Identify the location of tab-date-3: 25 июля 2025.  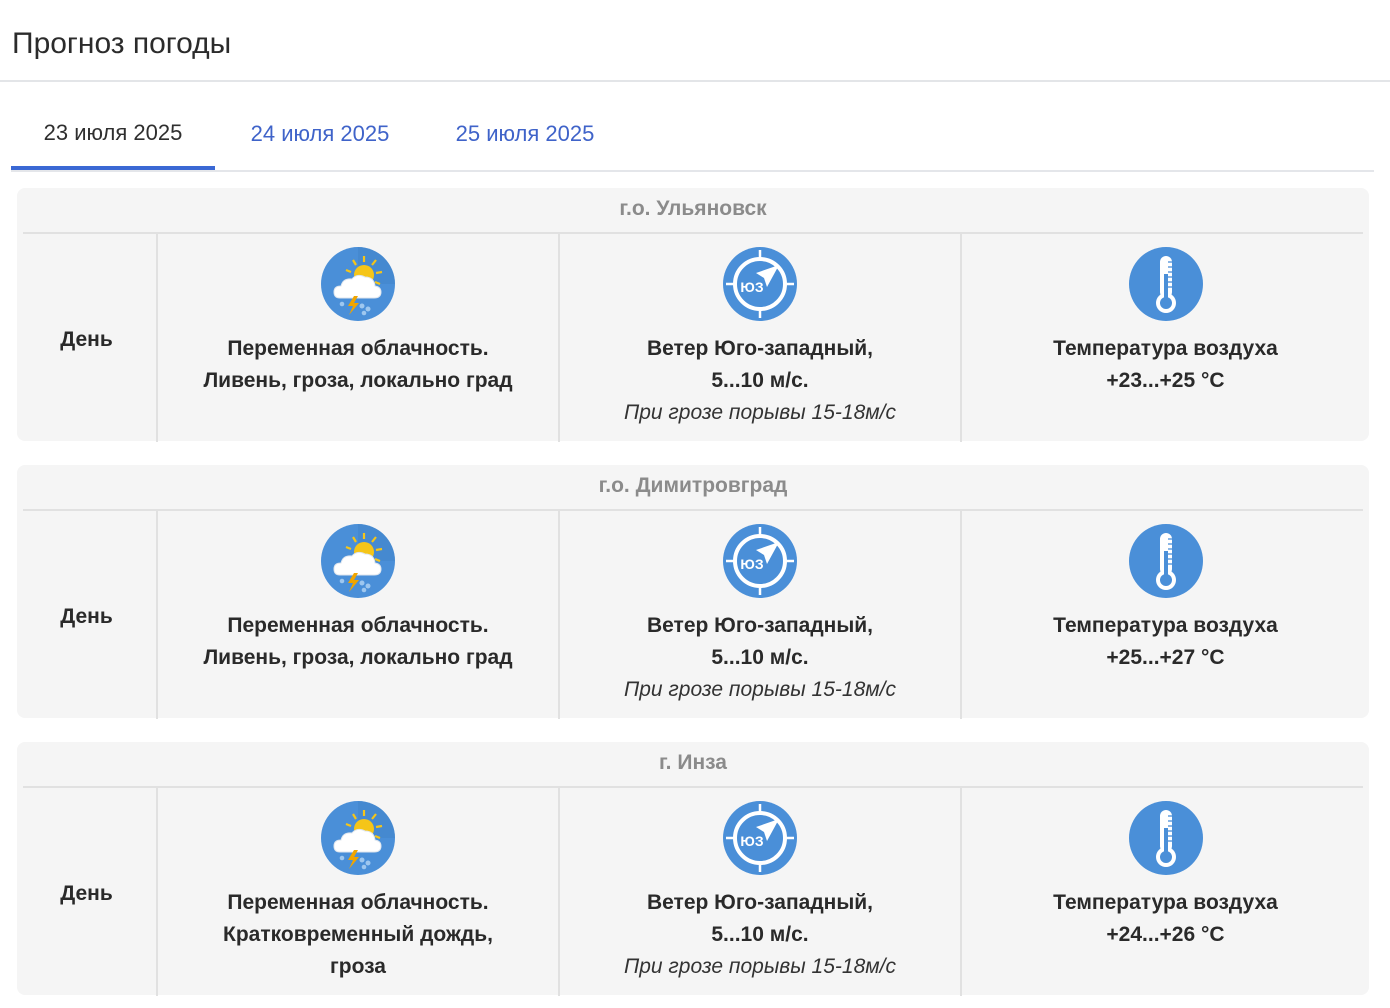
(525, 134).